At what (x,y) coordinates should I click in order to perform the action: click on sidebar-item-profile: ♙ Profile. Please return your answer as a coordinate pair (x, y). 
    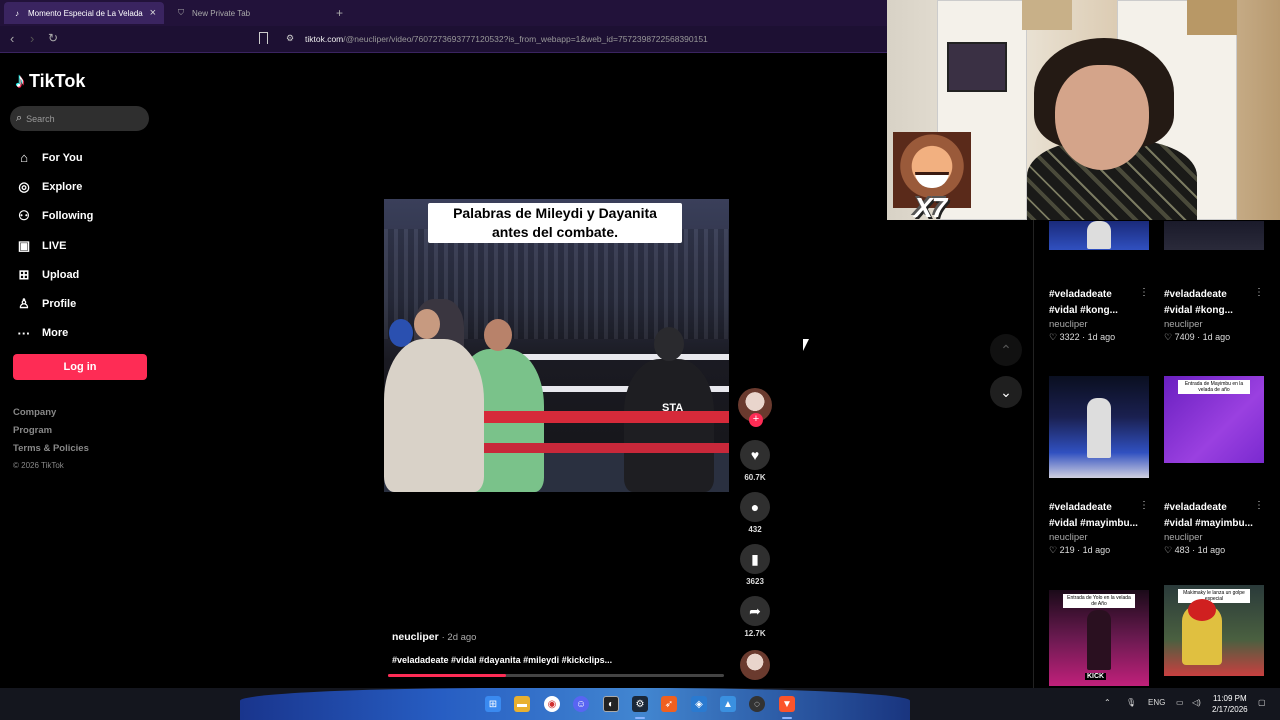
    Looking at the image, I should click on (54, 303).